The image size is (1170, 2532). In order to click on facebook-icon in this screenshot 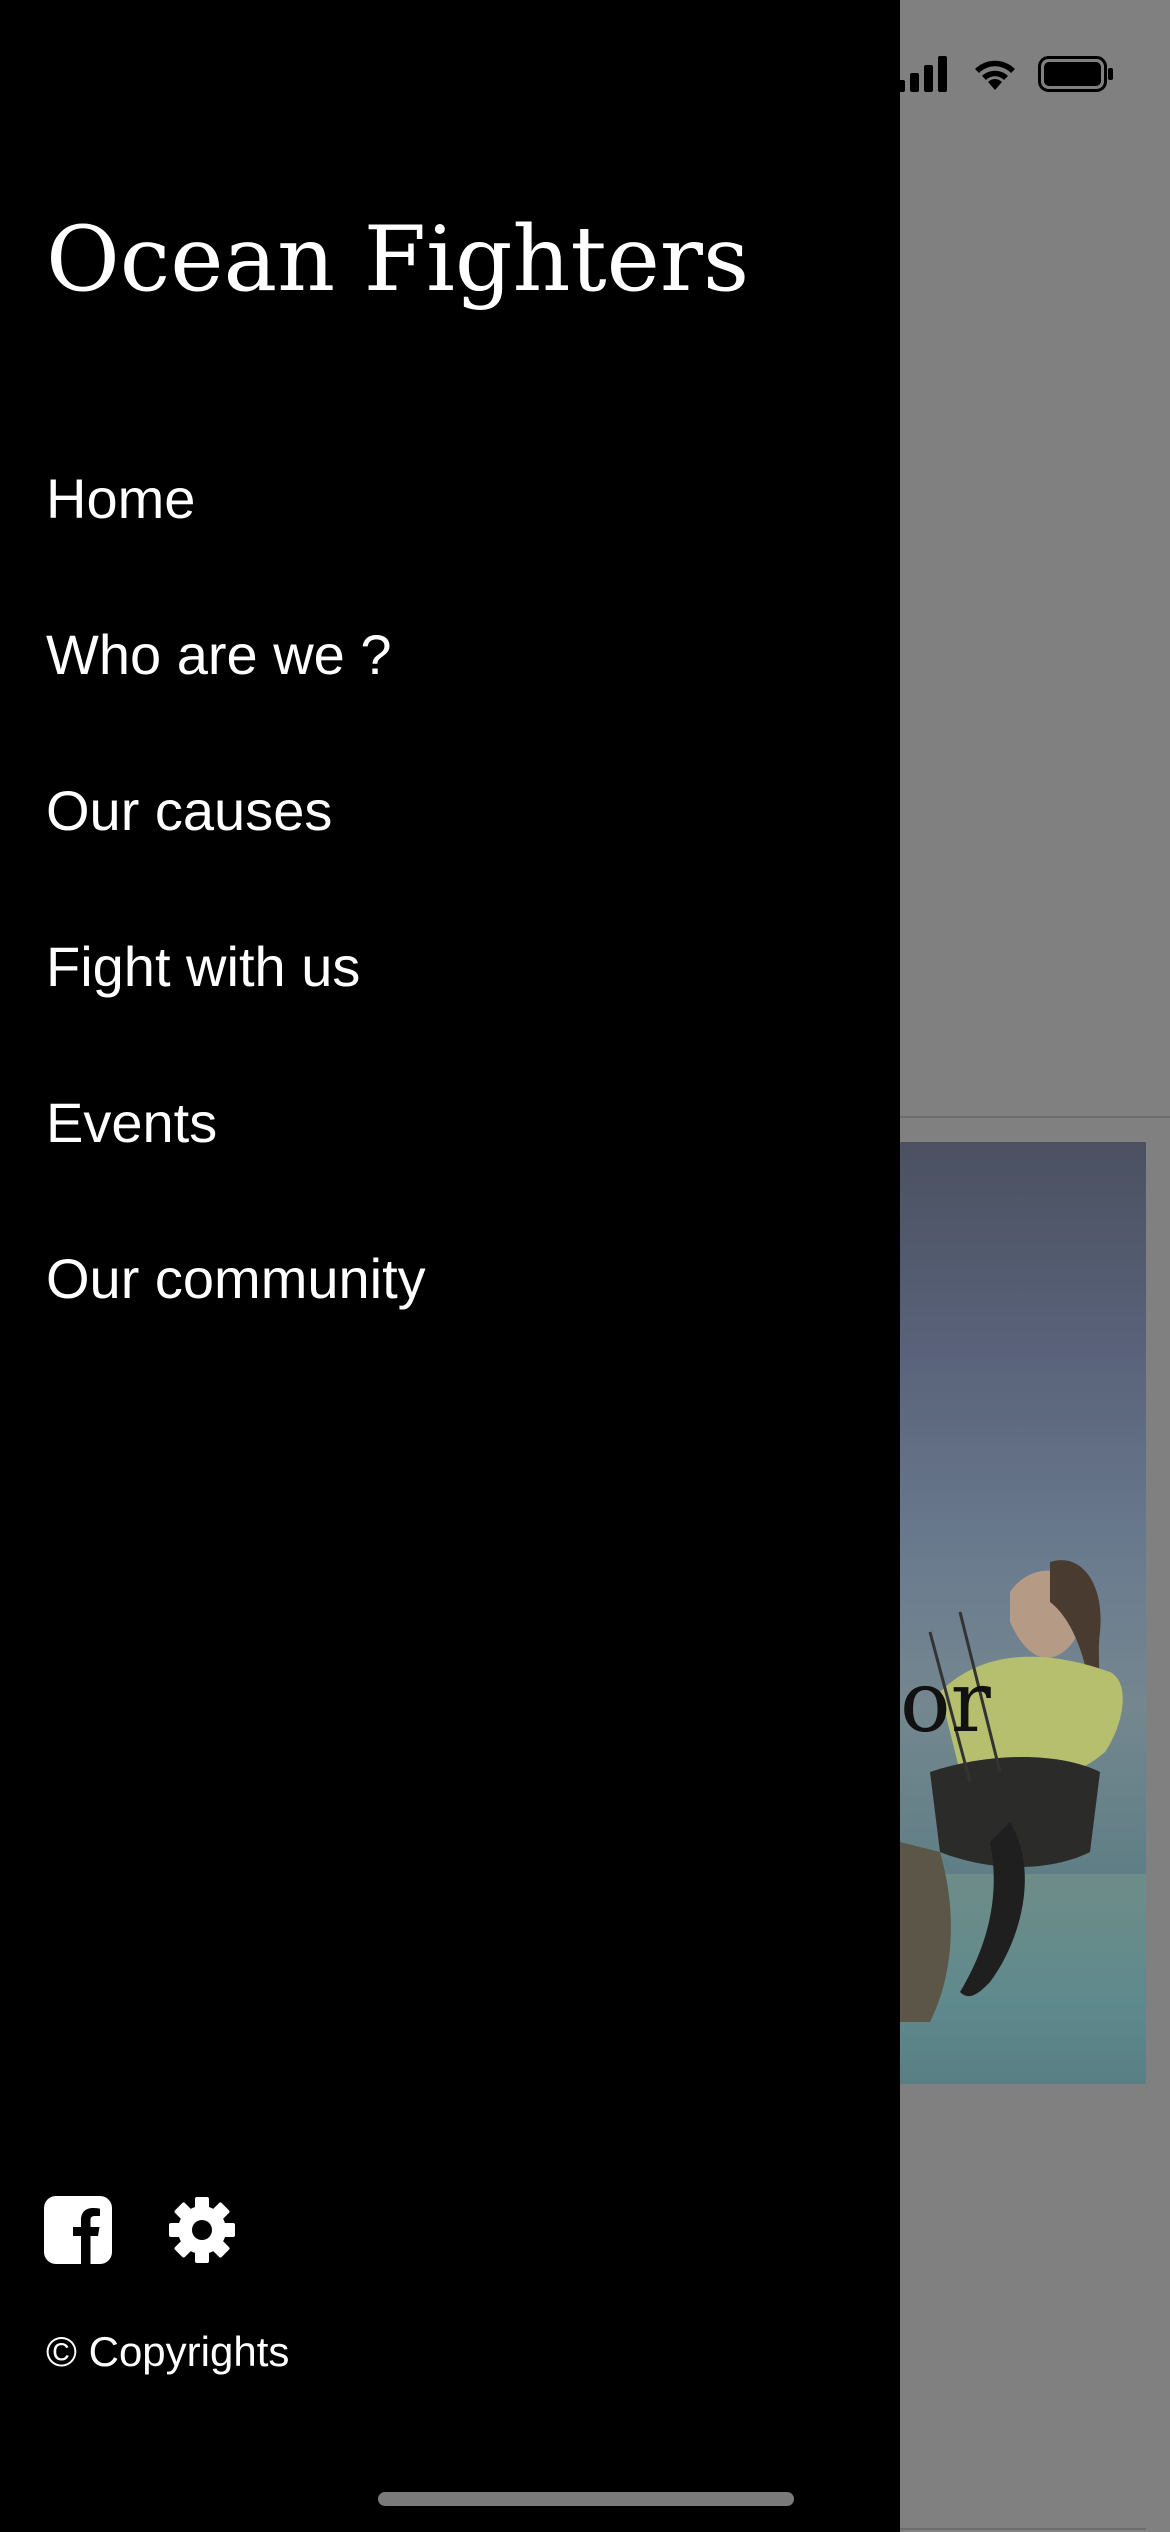, I will do `click(78, 2230)`.